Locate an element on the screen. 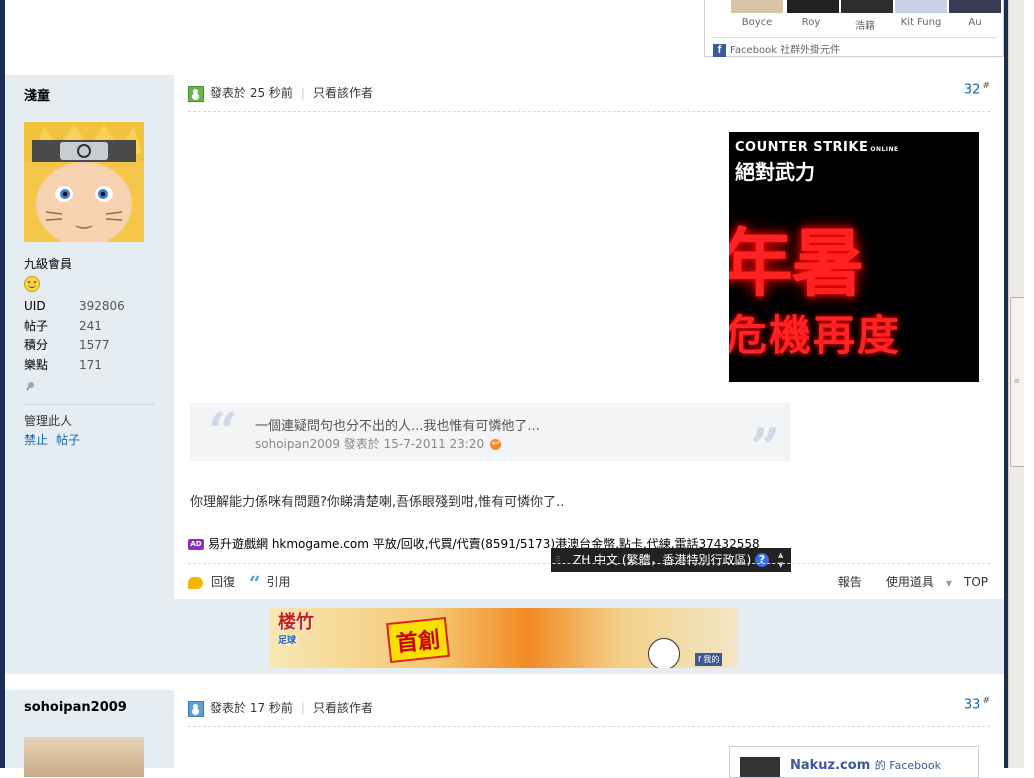  quote-open-icon: “ is located at coordinates (223, 432).